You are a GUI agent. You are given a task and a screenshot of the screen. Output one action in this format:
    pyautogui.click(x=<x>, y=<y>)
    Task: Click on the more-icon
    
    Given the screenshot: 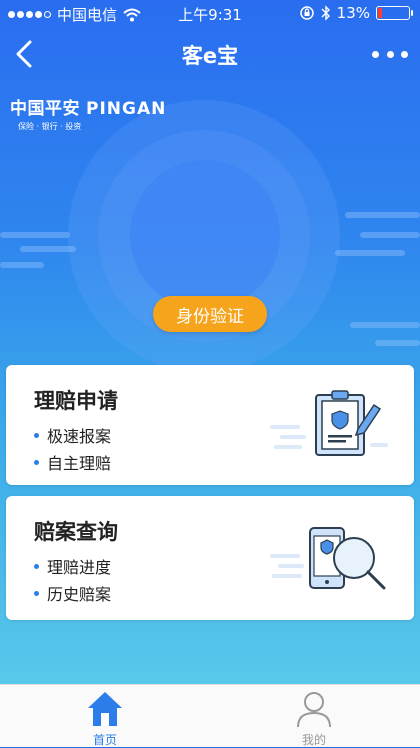 What is the action you would take?
    pyautogui.click(x=375, y=54)
    